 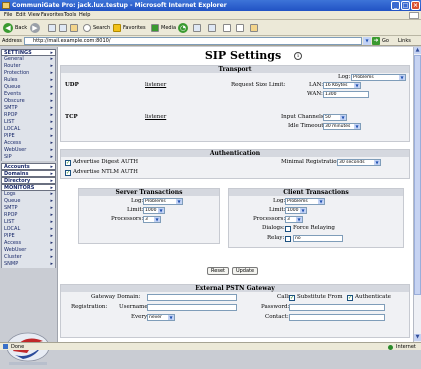 What do you see at coordinates (34, 15) in the screenshot?
I see `menu-view: View` at bounding box center [34, 15].